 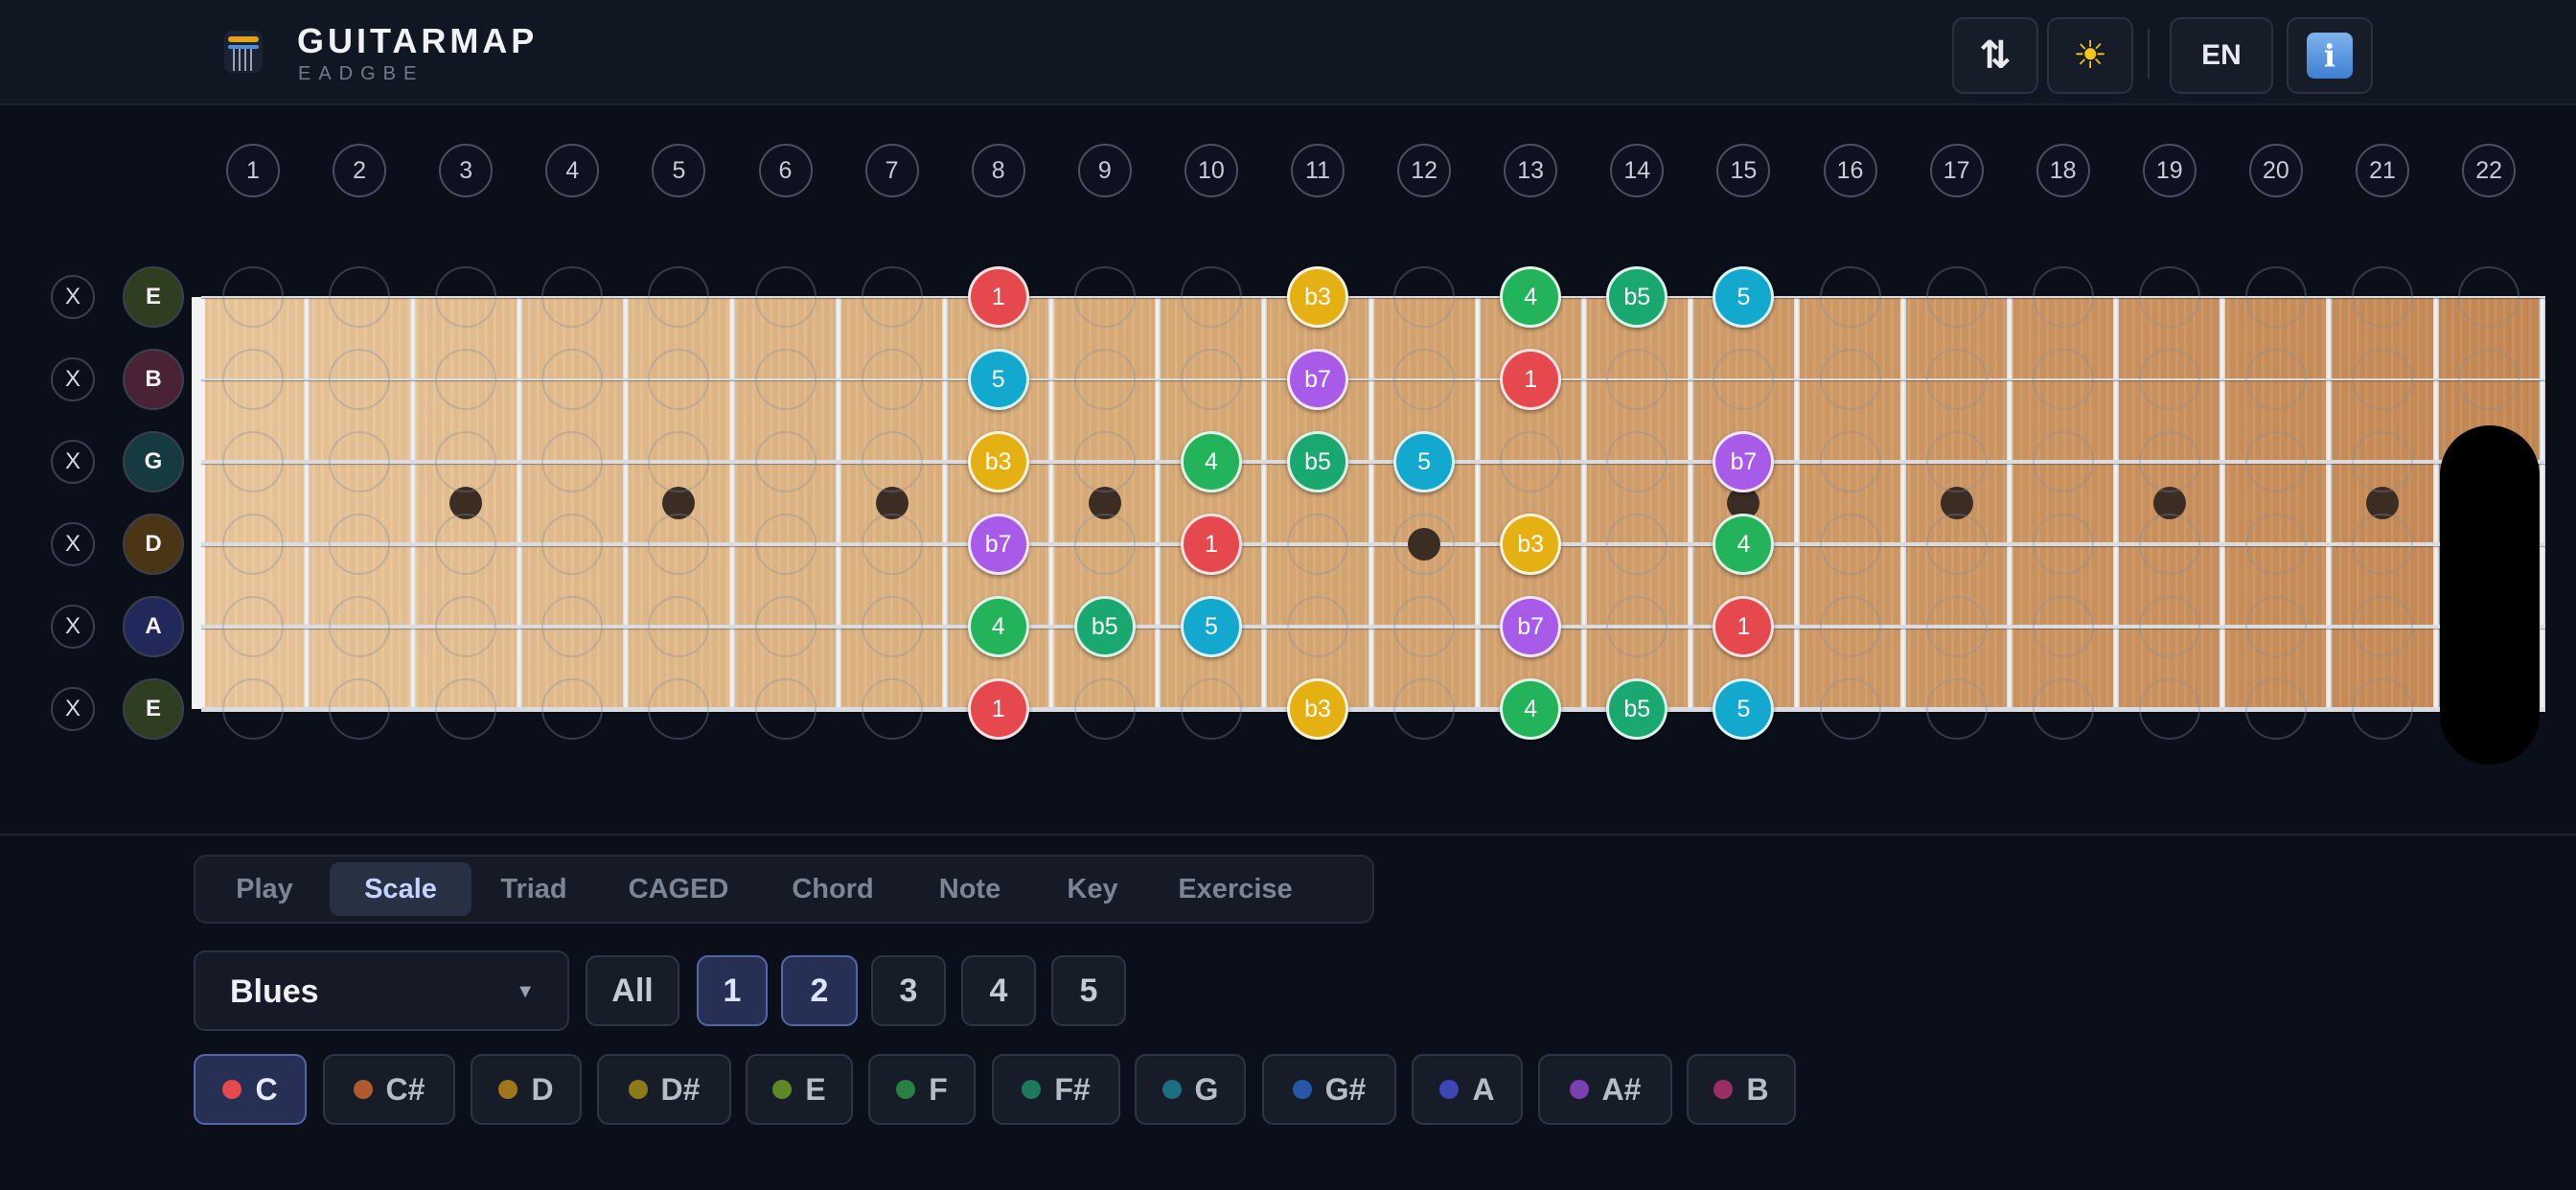 I want to click on key-button: A, so click(x=1467, y=1090).